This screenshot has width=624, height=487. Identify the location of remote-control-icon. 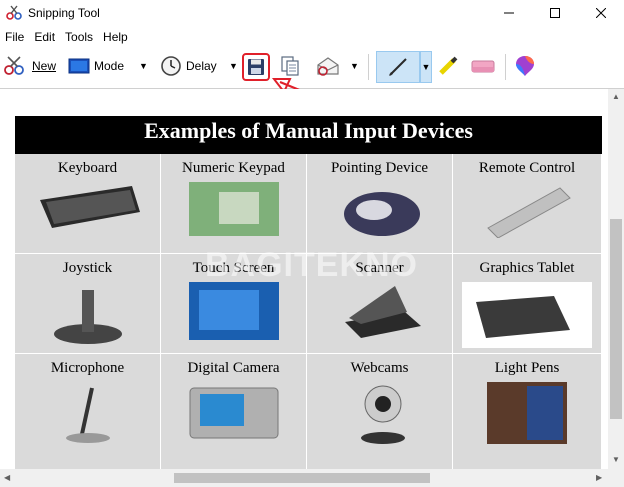
(529, 212).